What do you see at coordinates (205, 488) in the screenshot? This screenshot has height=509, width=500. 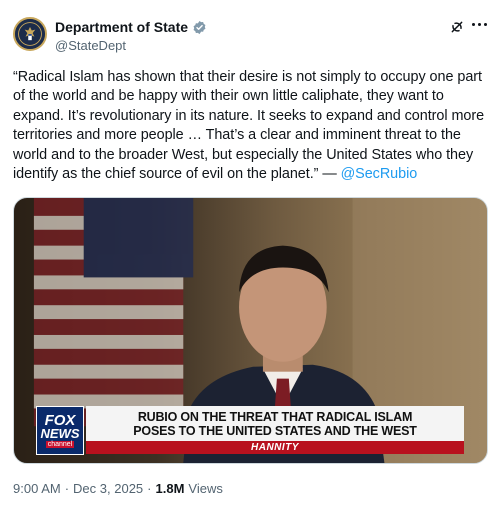 I see `views-label: Views` at bounding box center [205, 488].